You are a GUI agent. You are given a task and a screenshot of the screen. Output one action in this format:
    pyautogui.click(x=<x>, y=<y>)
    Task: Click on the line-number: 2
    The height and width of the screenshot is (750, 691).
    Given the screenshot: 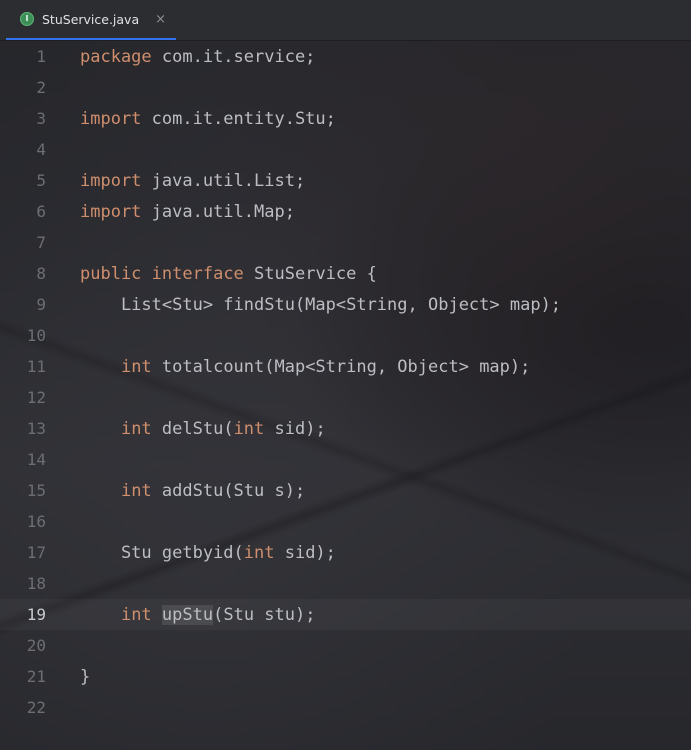 What is the action you would take?
    pyautogui.click(x=41, y=87)
    